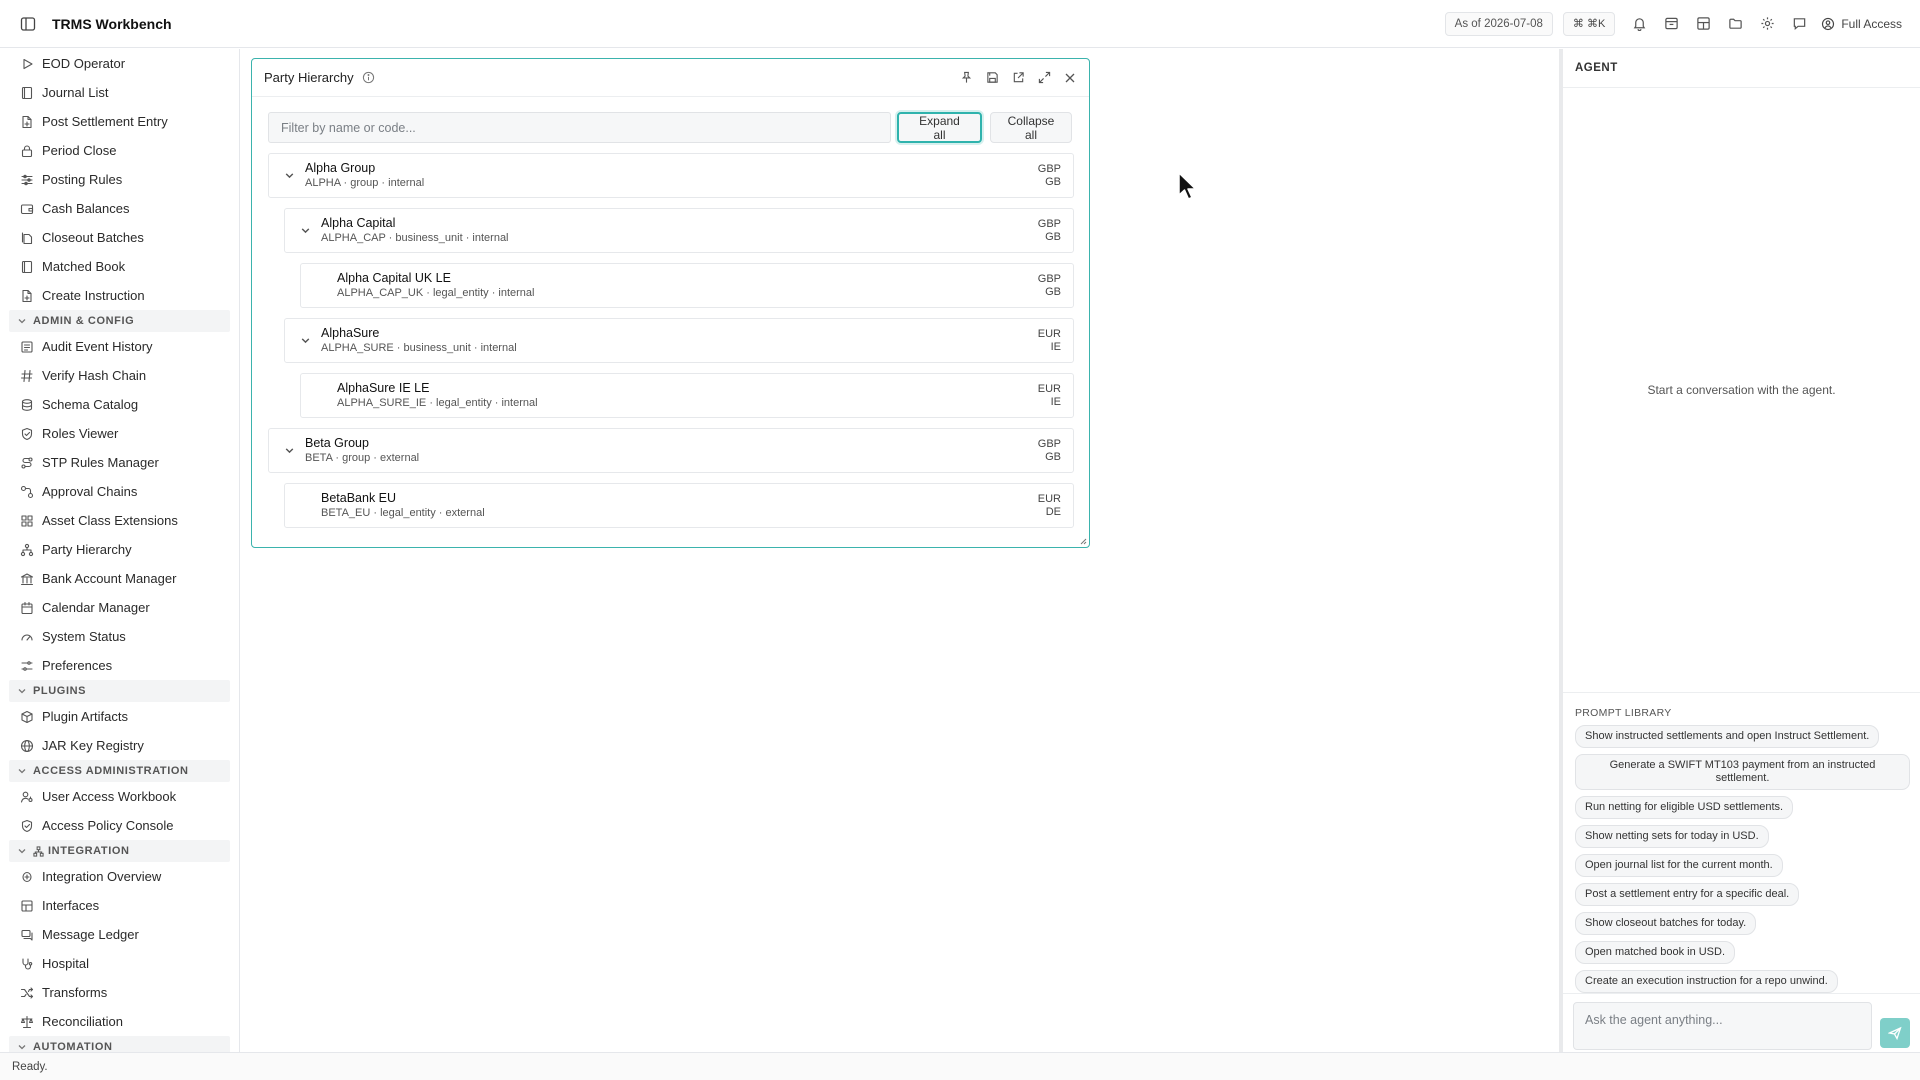  What do you see at coordinates (1070, 78) in the screenshot?
I see `close-icon` at bounding box center [1070, 78].